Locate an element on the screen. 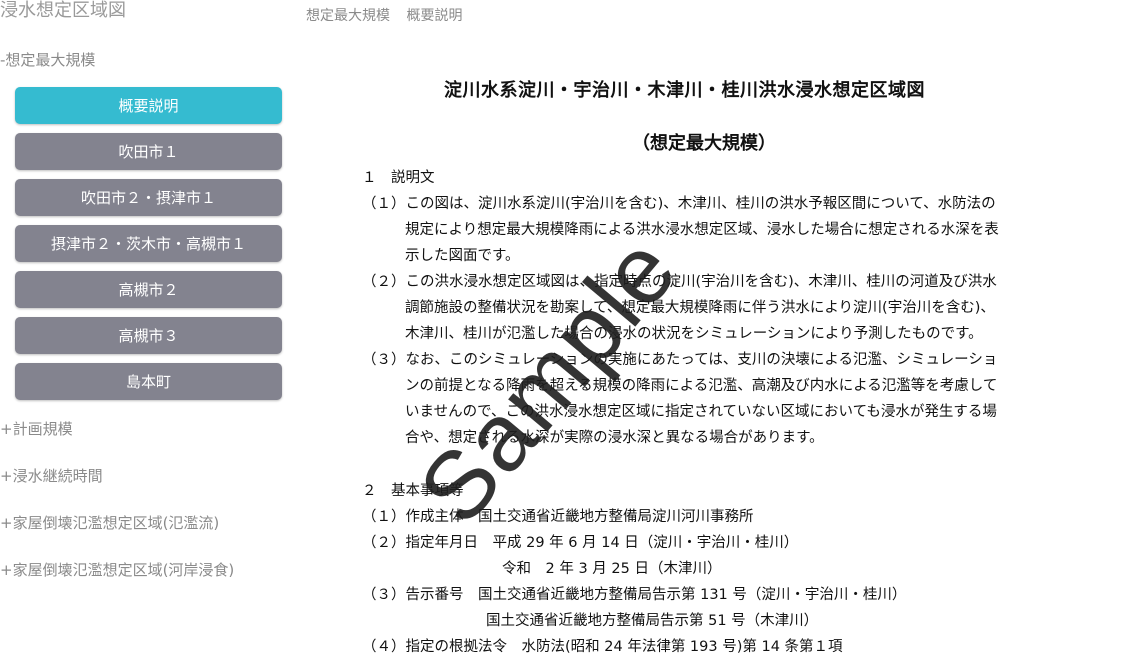  section-toggle-planned-scale: +計画規模 is located at coordinates (36, 429).